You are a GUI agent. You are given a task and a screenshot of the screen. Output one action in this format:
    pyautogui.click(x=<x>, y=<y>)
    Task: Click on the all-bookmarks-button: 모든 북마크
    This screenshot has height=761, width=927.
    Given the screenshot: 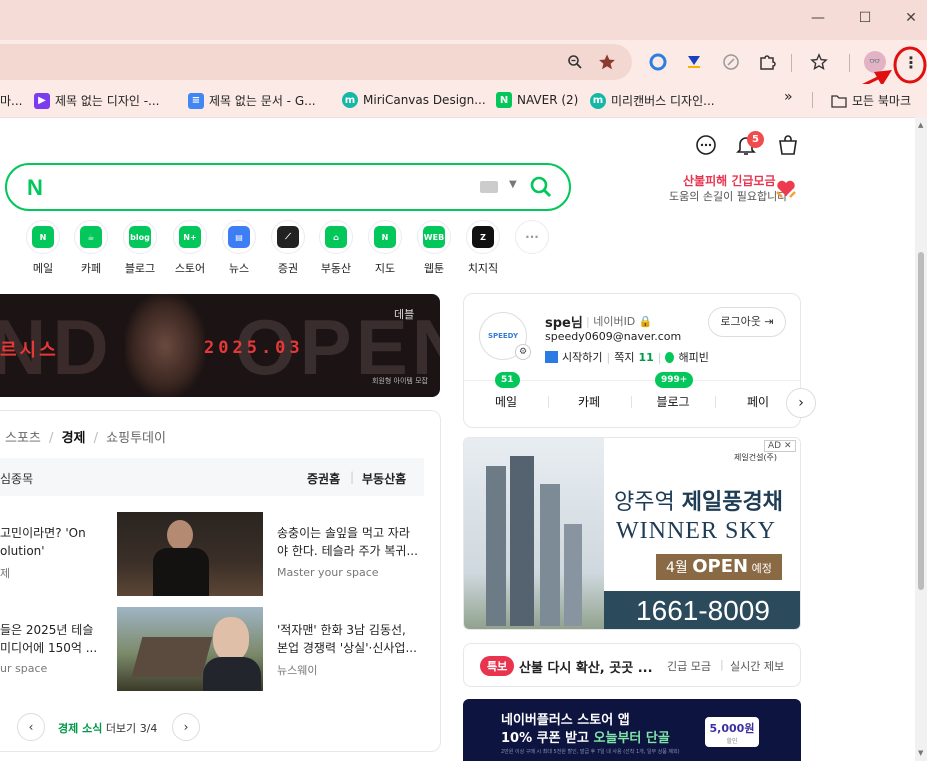 What is the action you would take?
    pyautogui.click(x=871, y=100)
    